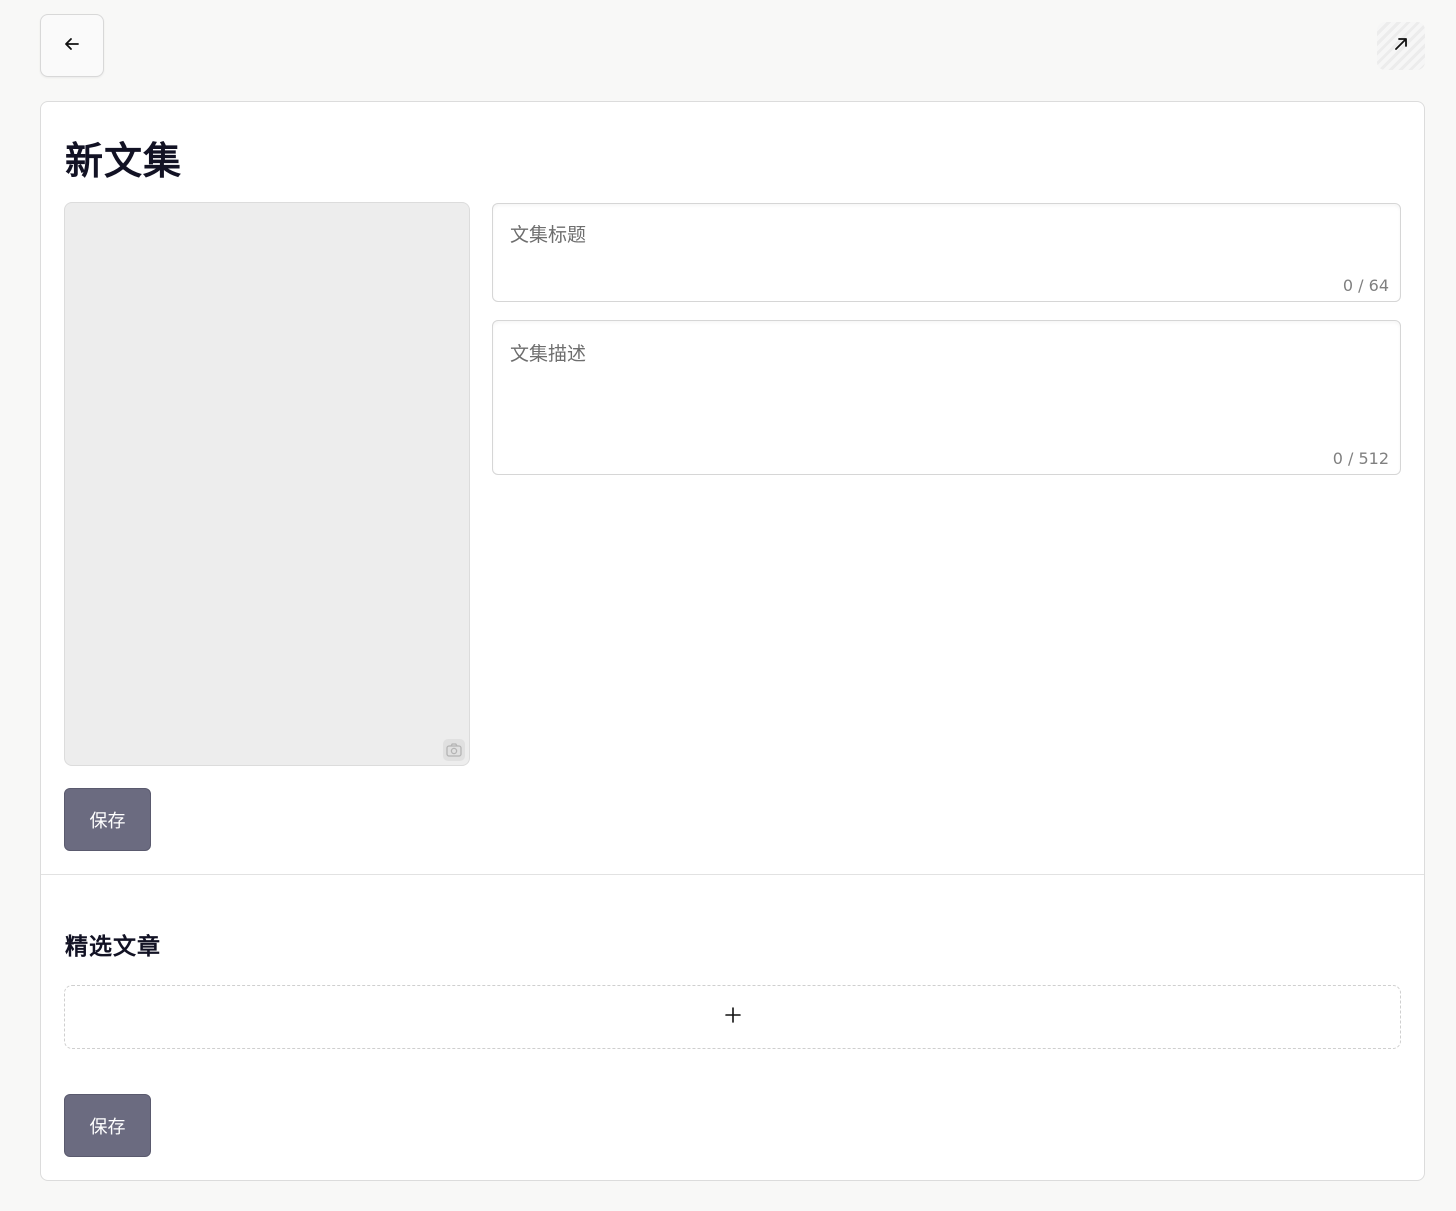 The image size is (1456, 1211). What do you see at coordinates (1360, 458) in the screenshot?
I see `description-char-counter: 0 / 512` at bounding box center [1360, 458].